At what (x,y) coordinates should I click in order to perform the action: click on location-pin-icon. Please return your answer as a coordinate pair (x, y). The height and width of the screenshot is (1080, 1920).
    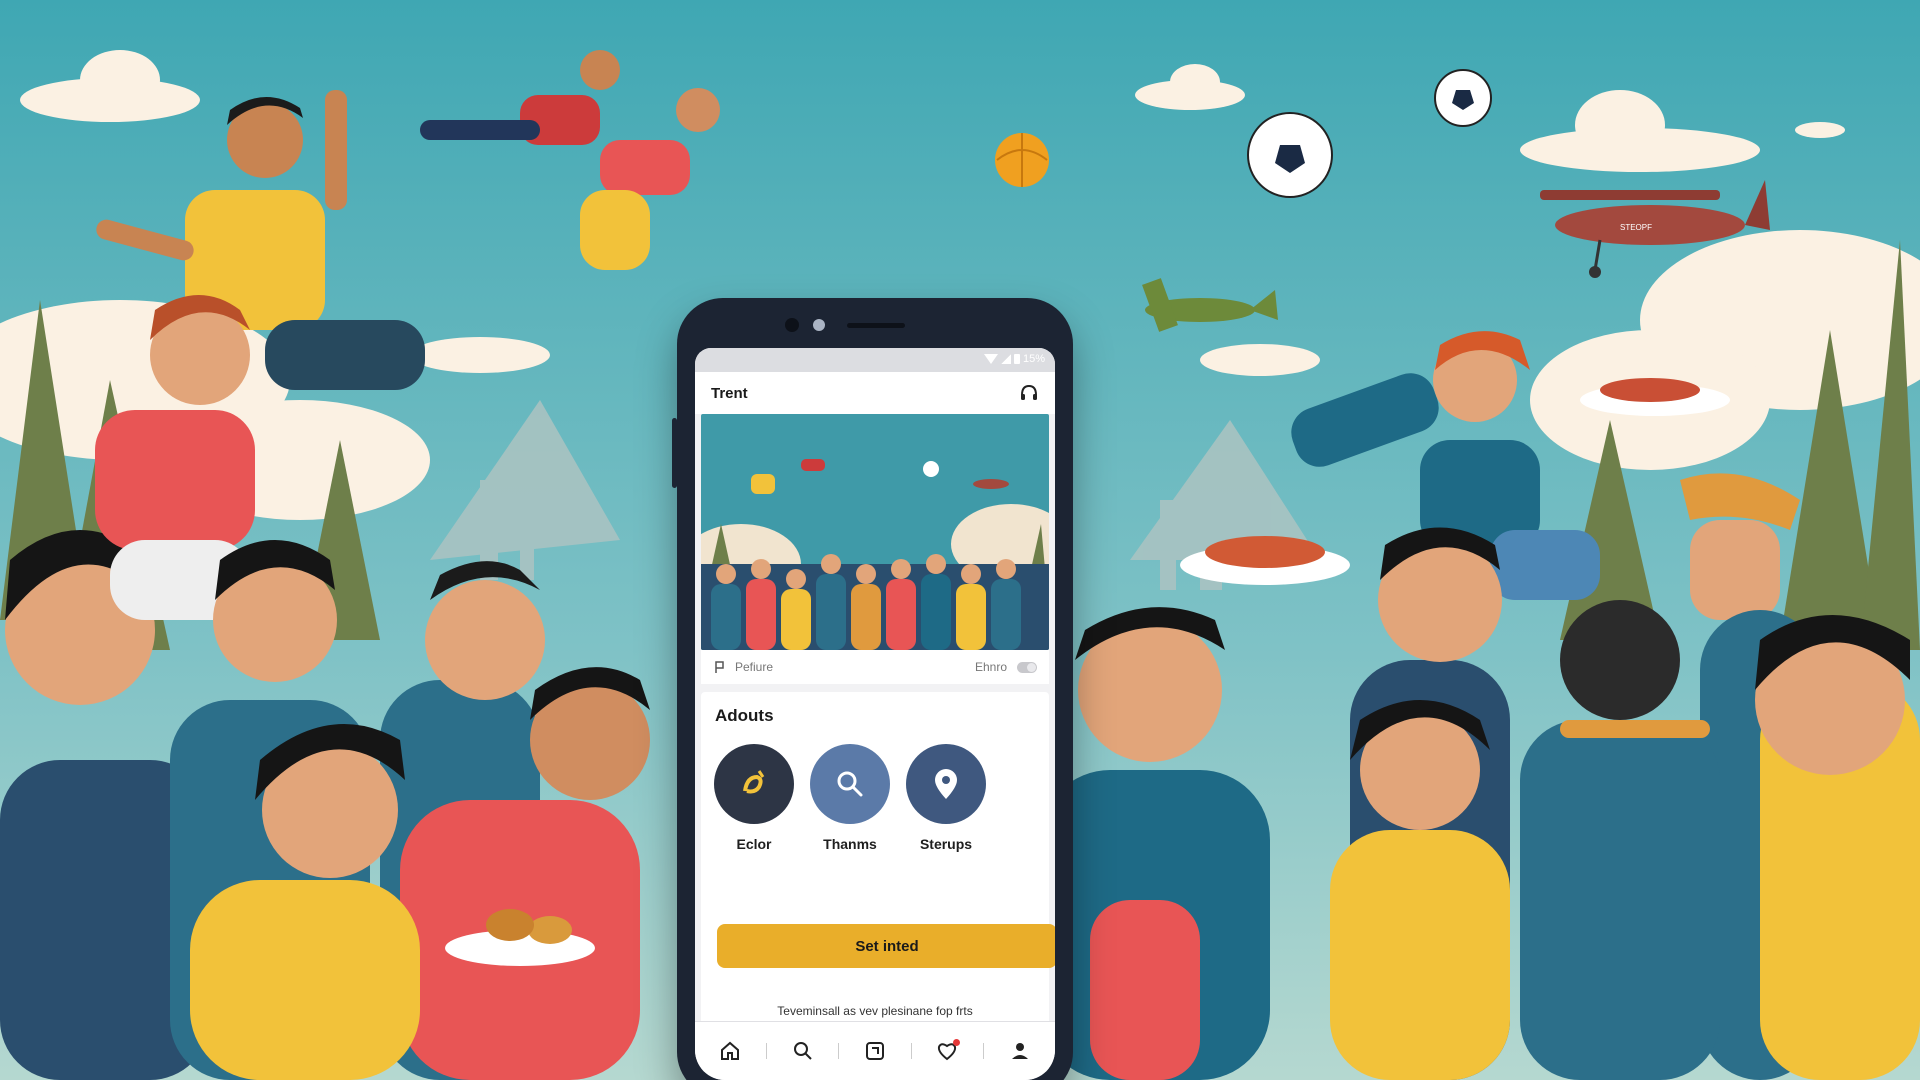
    Looking at the image, I should click on (946, 784).